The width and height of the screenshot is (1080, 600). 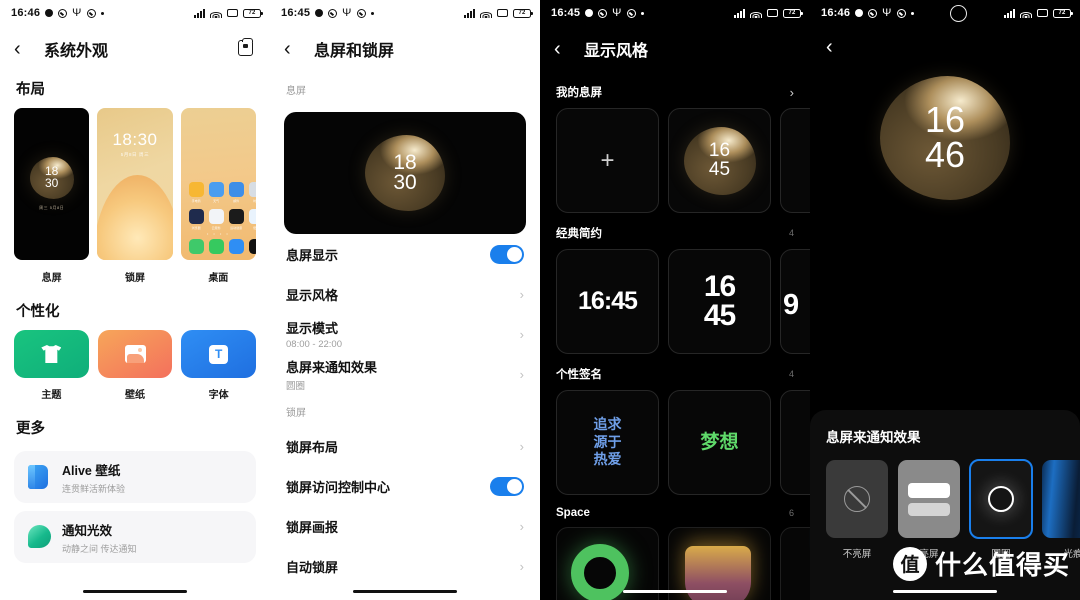 What do you see at coordinates (216, 201) in the screenshot?
I see `home-app-label: 天气` at bounding box center [216, 201].